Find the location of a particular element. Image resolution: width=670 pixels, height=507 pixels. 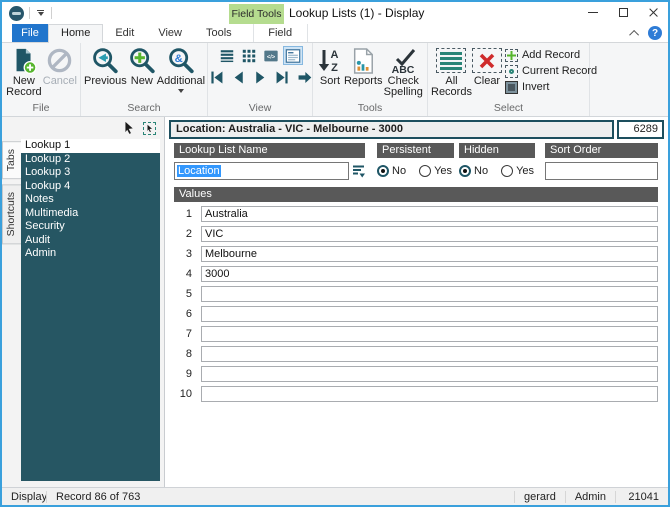

cancel-button: Cancel is located at coordinates (60, 65).